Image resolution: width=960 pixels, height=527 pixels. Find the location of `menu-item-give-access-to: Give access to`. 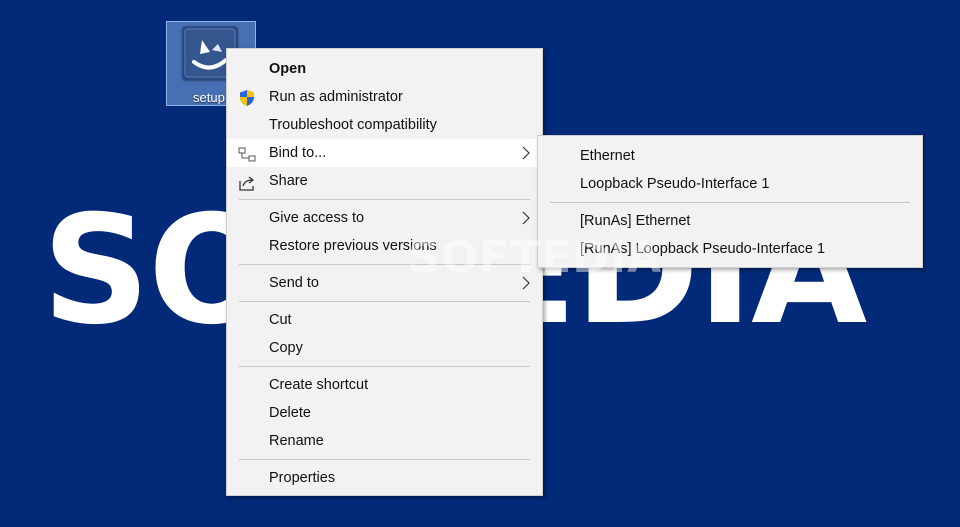

menu-item-give-access-to: Give access to is located at coordinates (384, 218).